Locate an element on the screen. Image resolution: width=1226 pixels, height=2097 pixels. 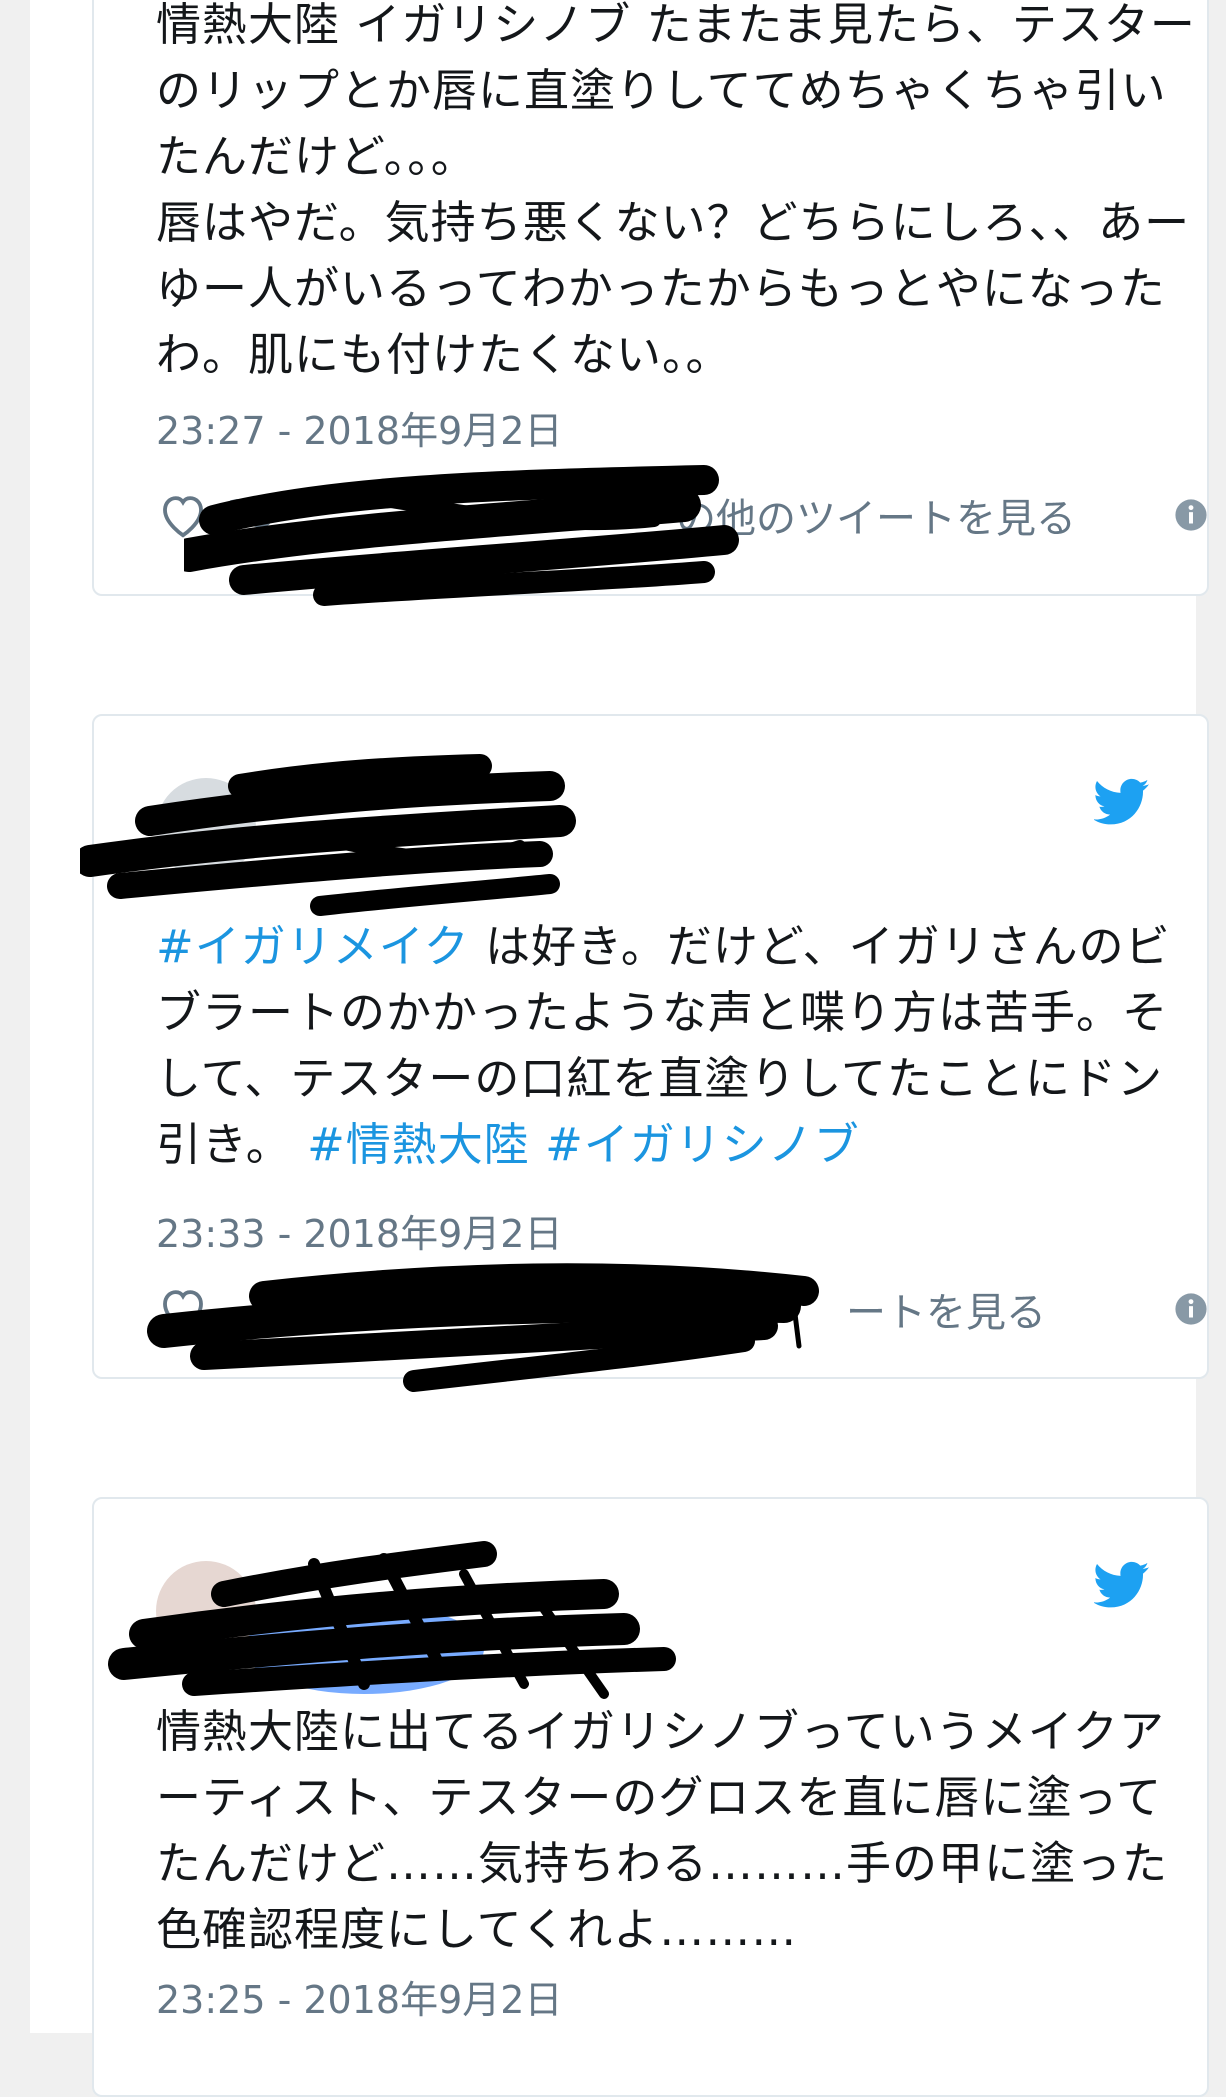
tweet-actions: ートを見る is located at coordinates (681, 1312).